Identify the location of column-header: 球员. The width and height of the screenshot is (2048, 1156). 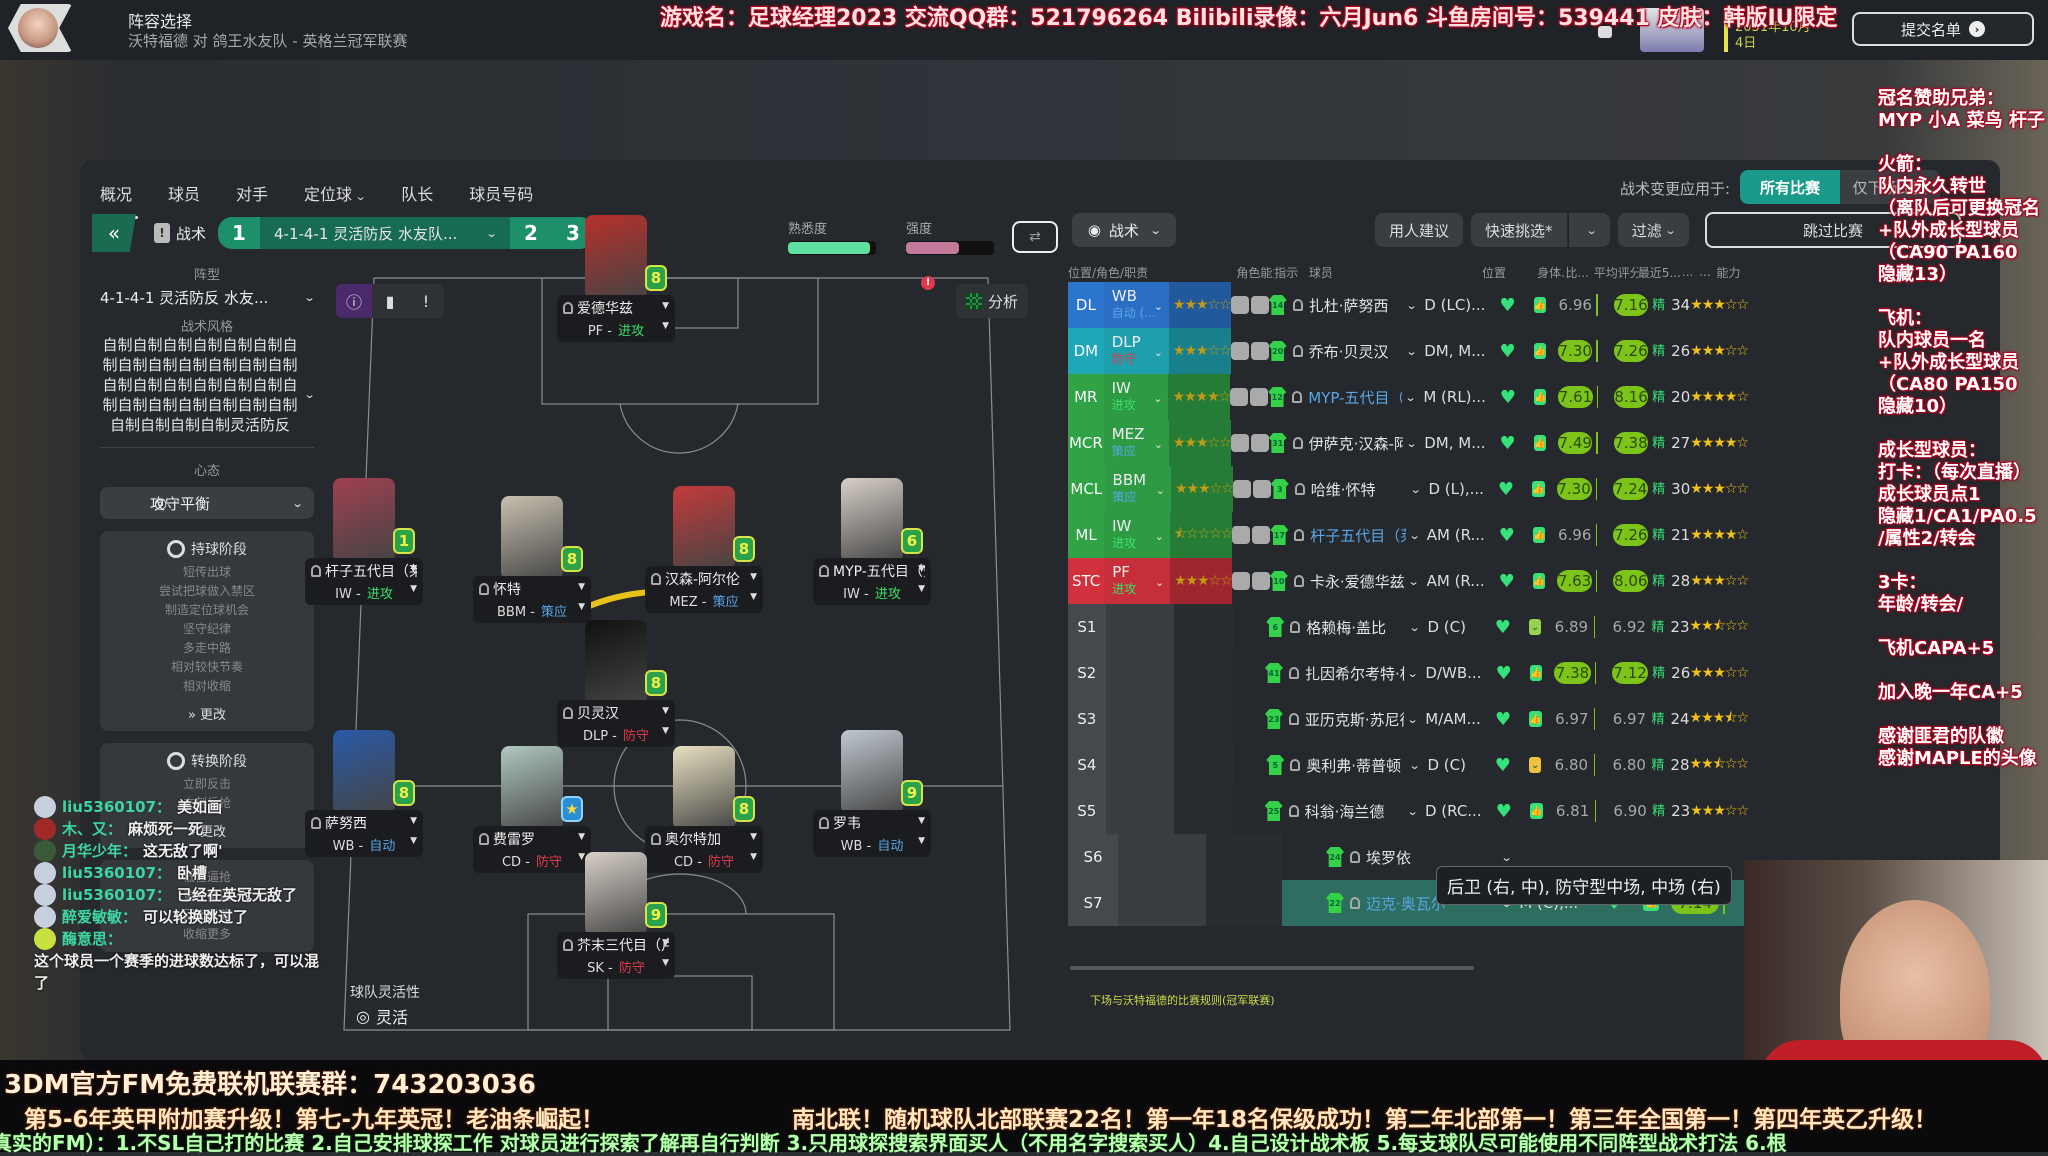
(1395, 272).